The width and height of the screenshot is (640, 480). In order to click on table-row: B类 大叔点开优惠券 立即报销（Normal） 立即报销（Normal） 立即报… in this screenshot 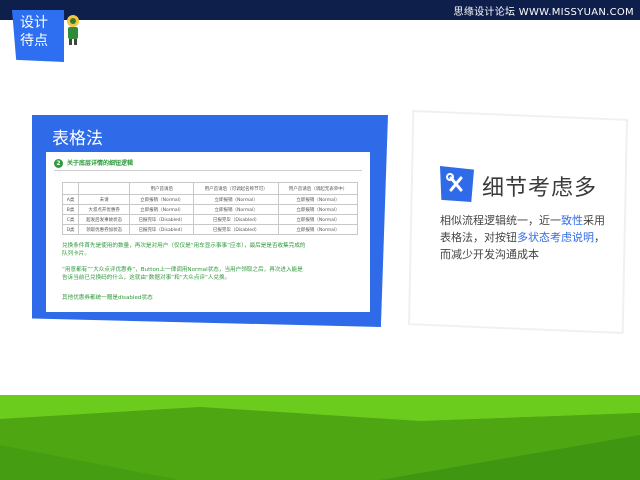, I will do `click(210, 209)`.